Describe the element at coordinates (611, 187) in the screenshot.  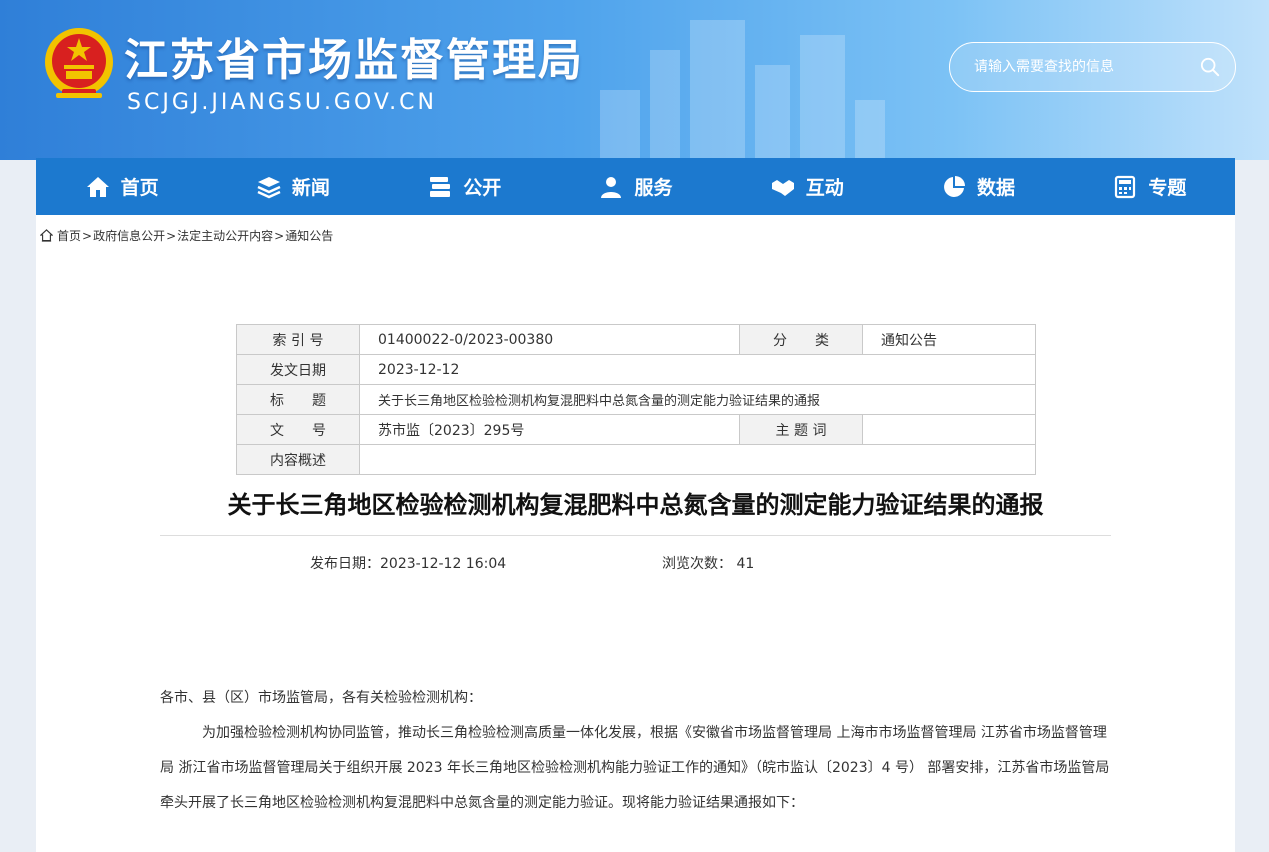
I see `users-icon` at that location.